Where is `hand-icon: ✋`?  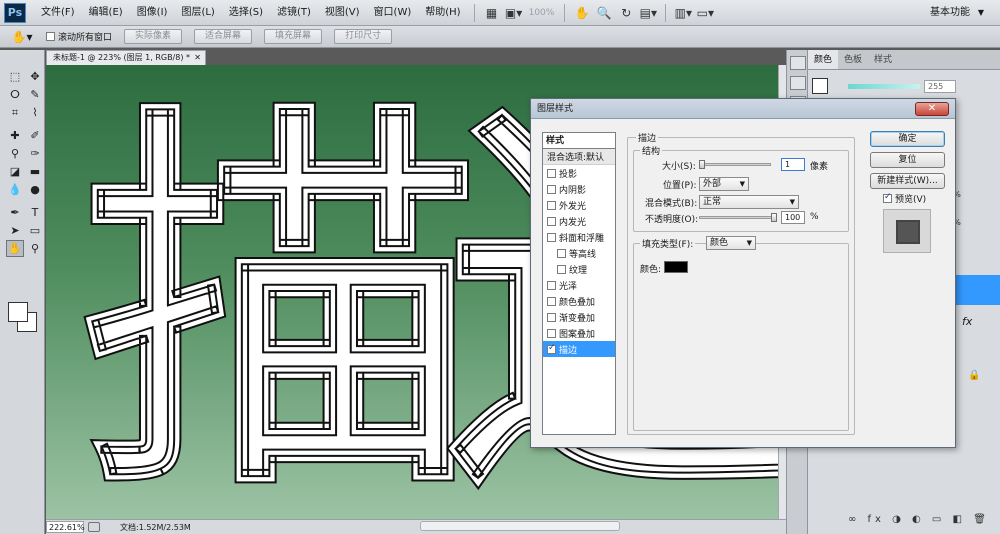 hand-icon: ✋ is located at coordinates (582, 13).